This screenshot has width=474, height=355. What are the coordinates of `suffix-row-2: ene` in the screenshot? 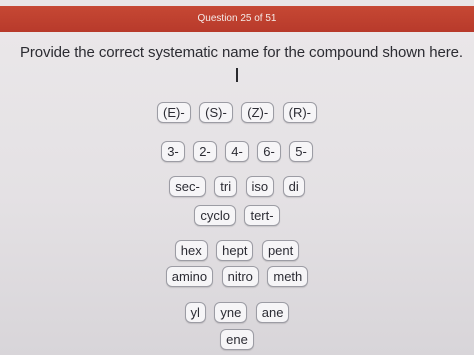 It's located at (237, 339).